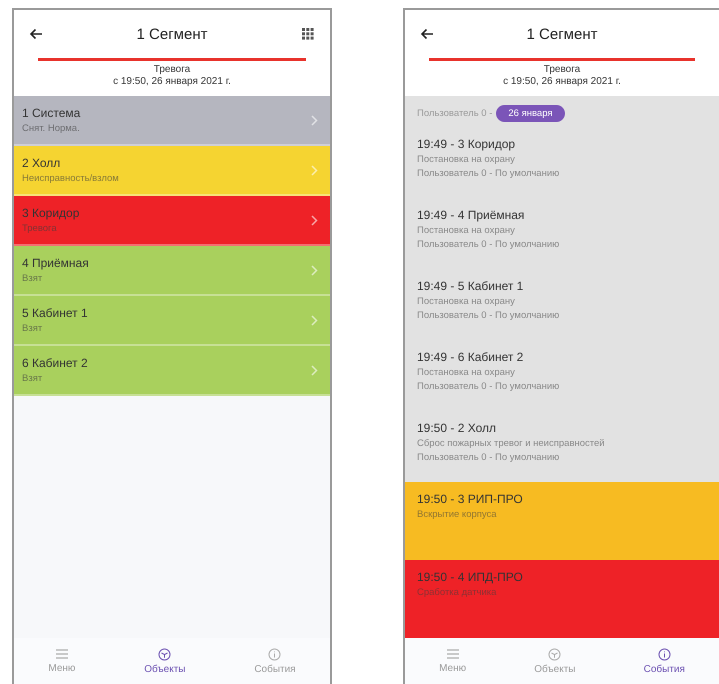 The height and width of the screenshot is (684, 719). What do you see at coordinates (457, 514) in the screenshot?
I see `event-line: Вскрытие корпуса` at bounding box center [457, 514].